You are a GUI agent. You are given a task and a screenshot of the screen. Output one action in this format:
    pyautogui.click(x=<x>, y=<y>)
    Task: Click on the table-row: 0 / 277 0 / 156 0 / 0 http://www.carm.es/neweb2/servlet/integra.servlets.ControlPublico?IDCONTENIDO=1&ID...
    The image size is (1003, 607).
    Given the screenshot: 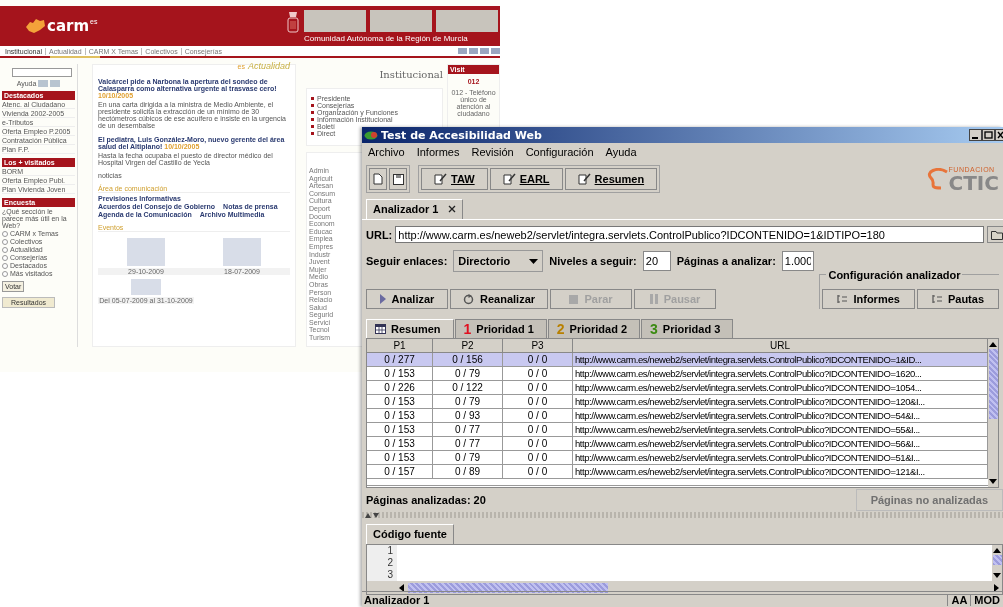 What is the action you would take?
    pyautogui.click(x=677, y=360)
    